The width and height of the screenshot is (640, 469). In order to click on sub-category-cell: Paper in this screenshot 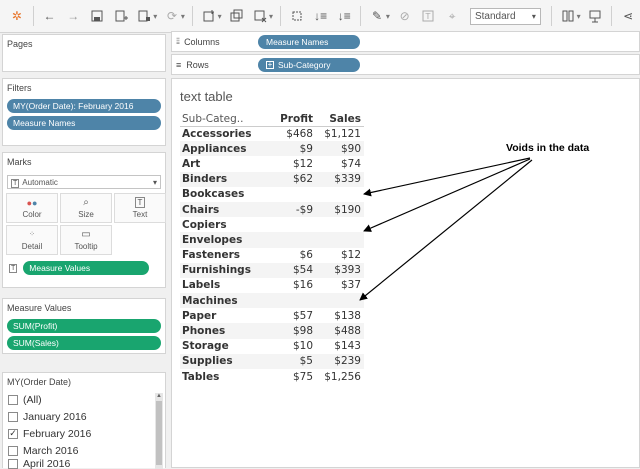, I will do `click(224, 315)`.